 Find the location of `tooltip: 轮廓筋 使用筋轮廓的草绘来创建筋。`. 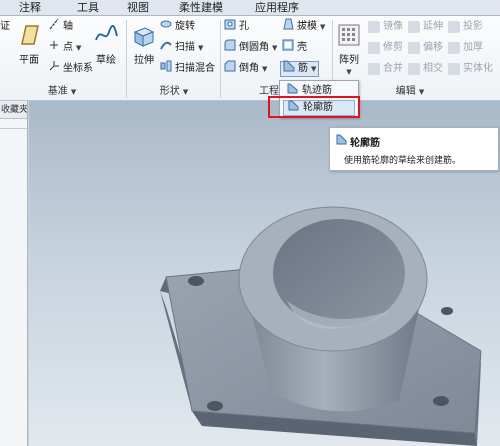

tooltip: 轮廓筋 使用筋轮廓的草绘来创建筋。 is located at coordinates (414, 149).